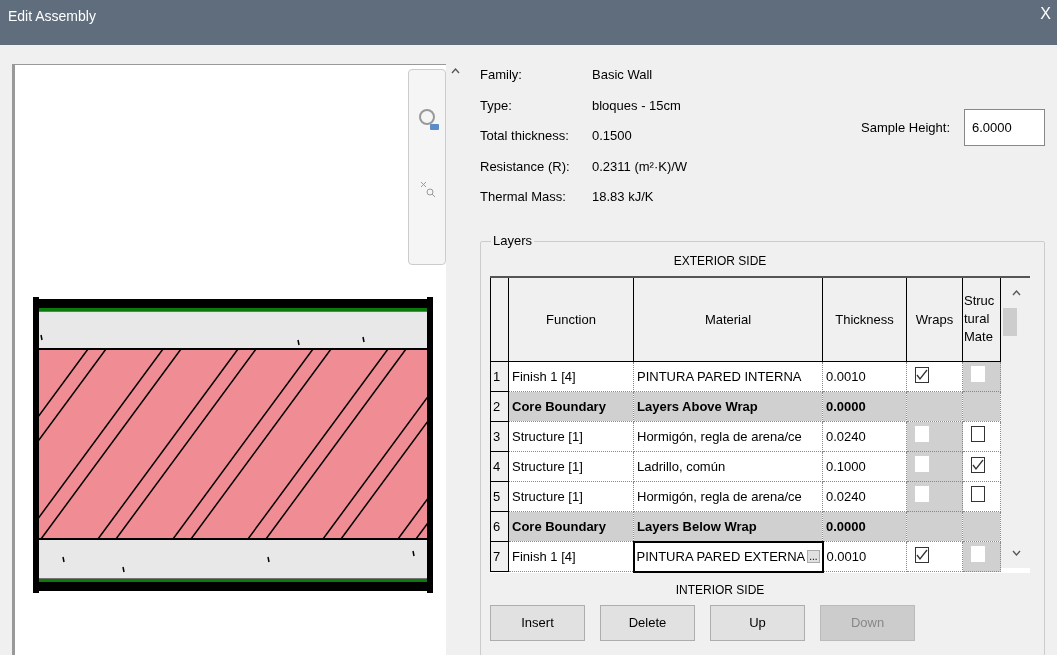  What do you see at coordinates (525, 166) in the screenshot?
I see `property-label: Resistance (R):` at bounding box center [525, 166].